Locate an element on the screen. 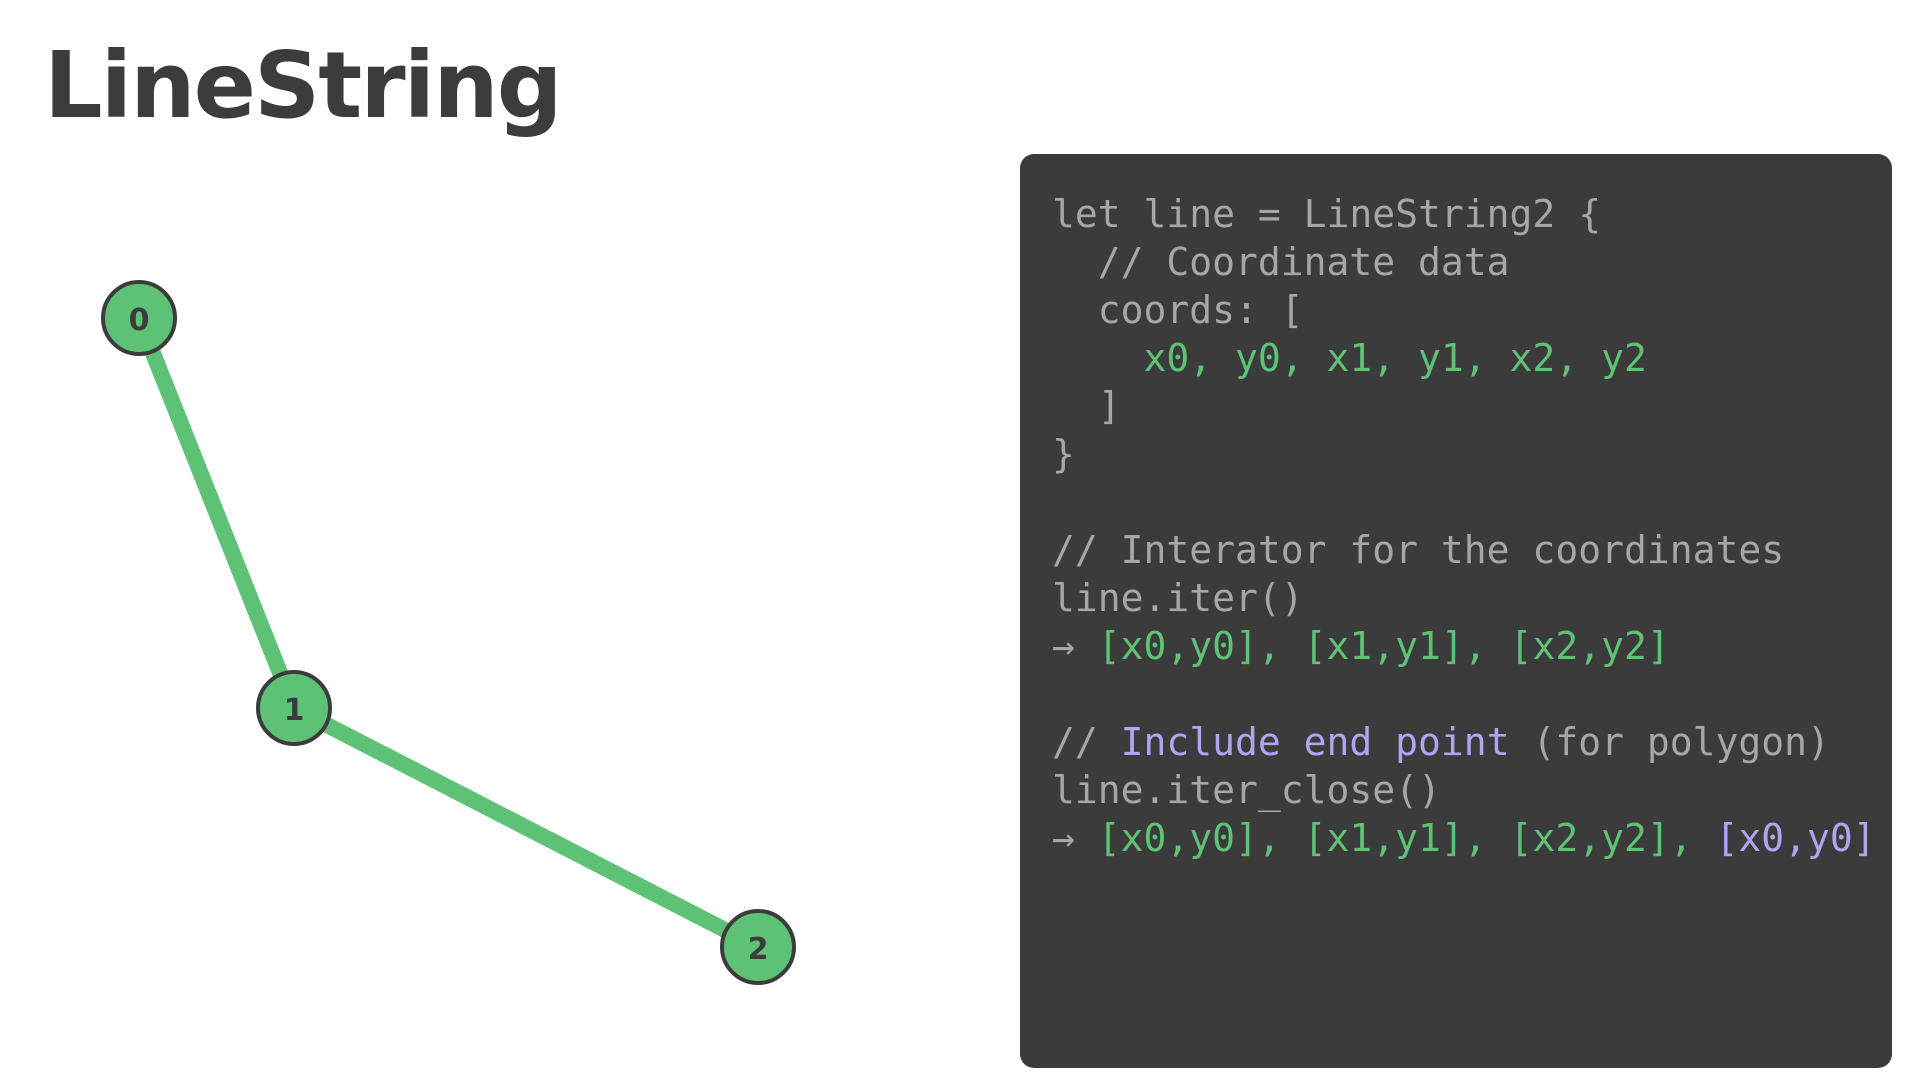 This screenshot has width=1920, height=1080. code-line-14b: [x0,y0] is located at coordinates (1795, 838).